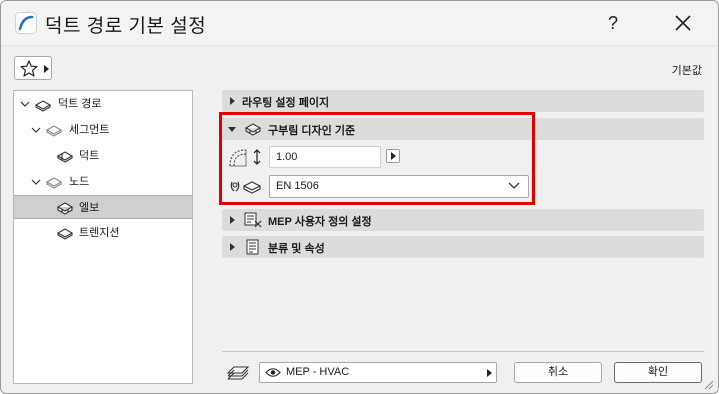 The height and width of the screenshot is (394, 719). Describe the element at coordinates (65, 157) in the screenshot. I see `duct-icon` at that location.